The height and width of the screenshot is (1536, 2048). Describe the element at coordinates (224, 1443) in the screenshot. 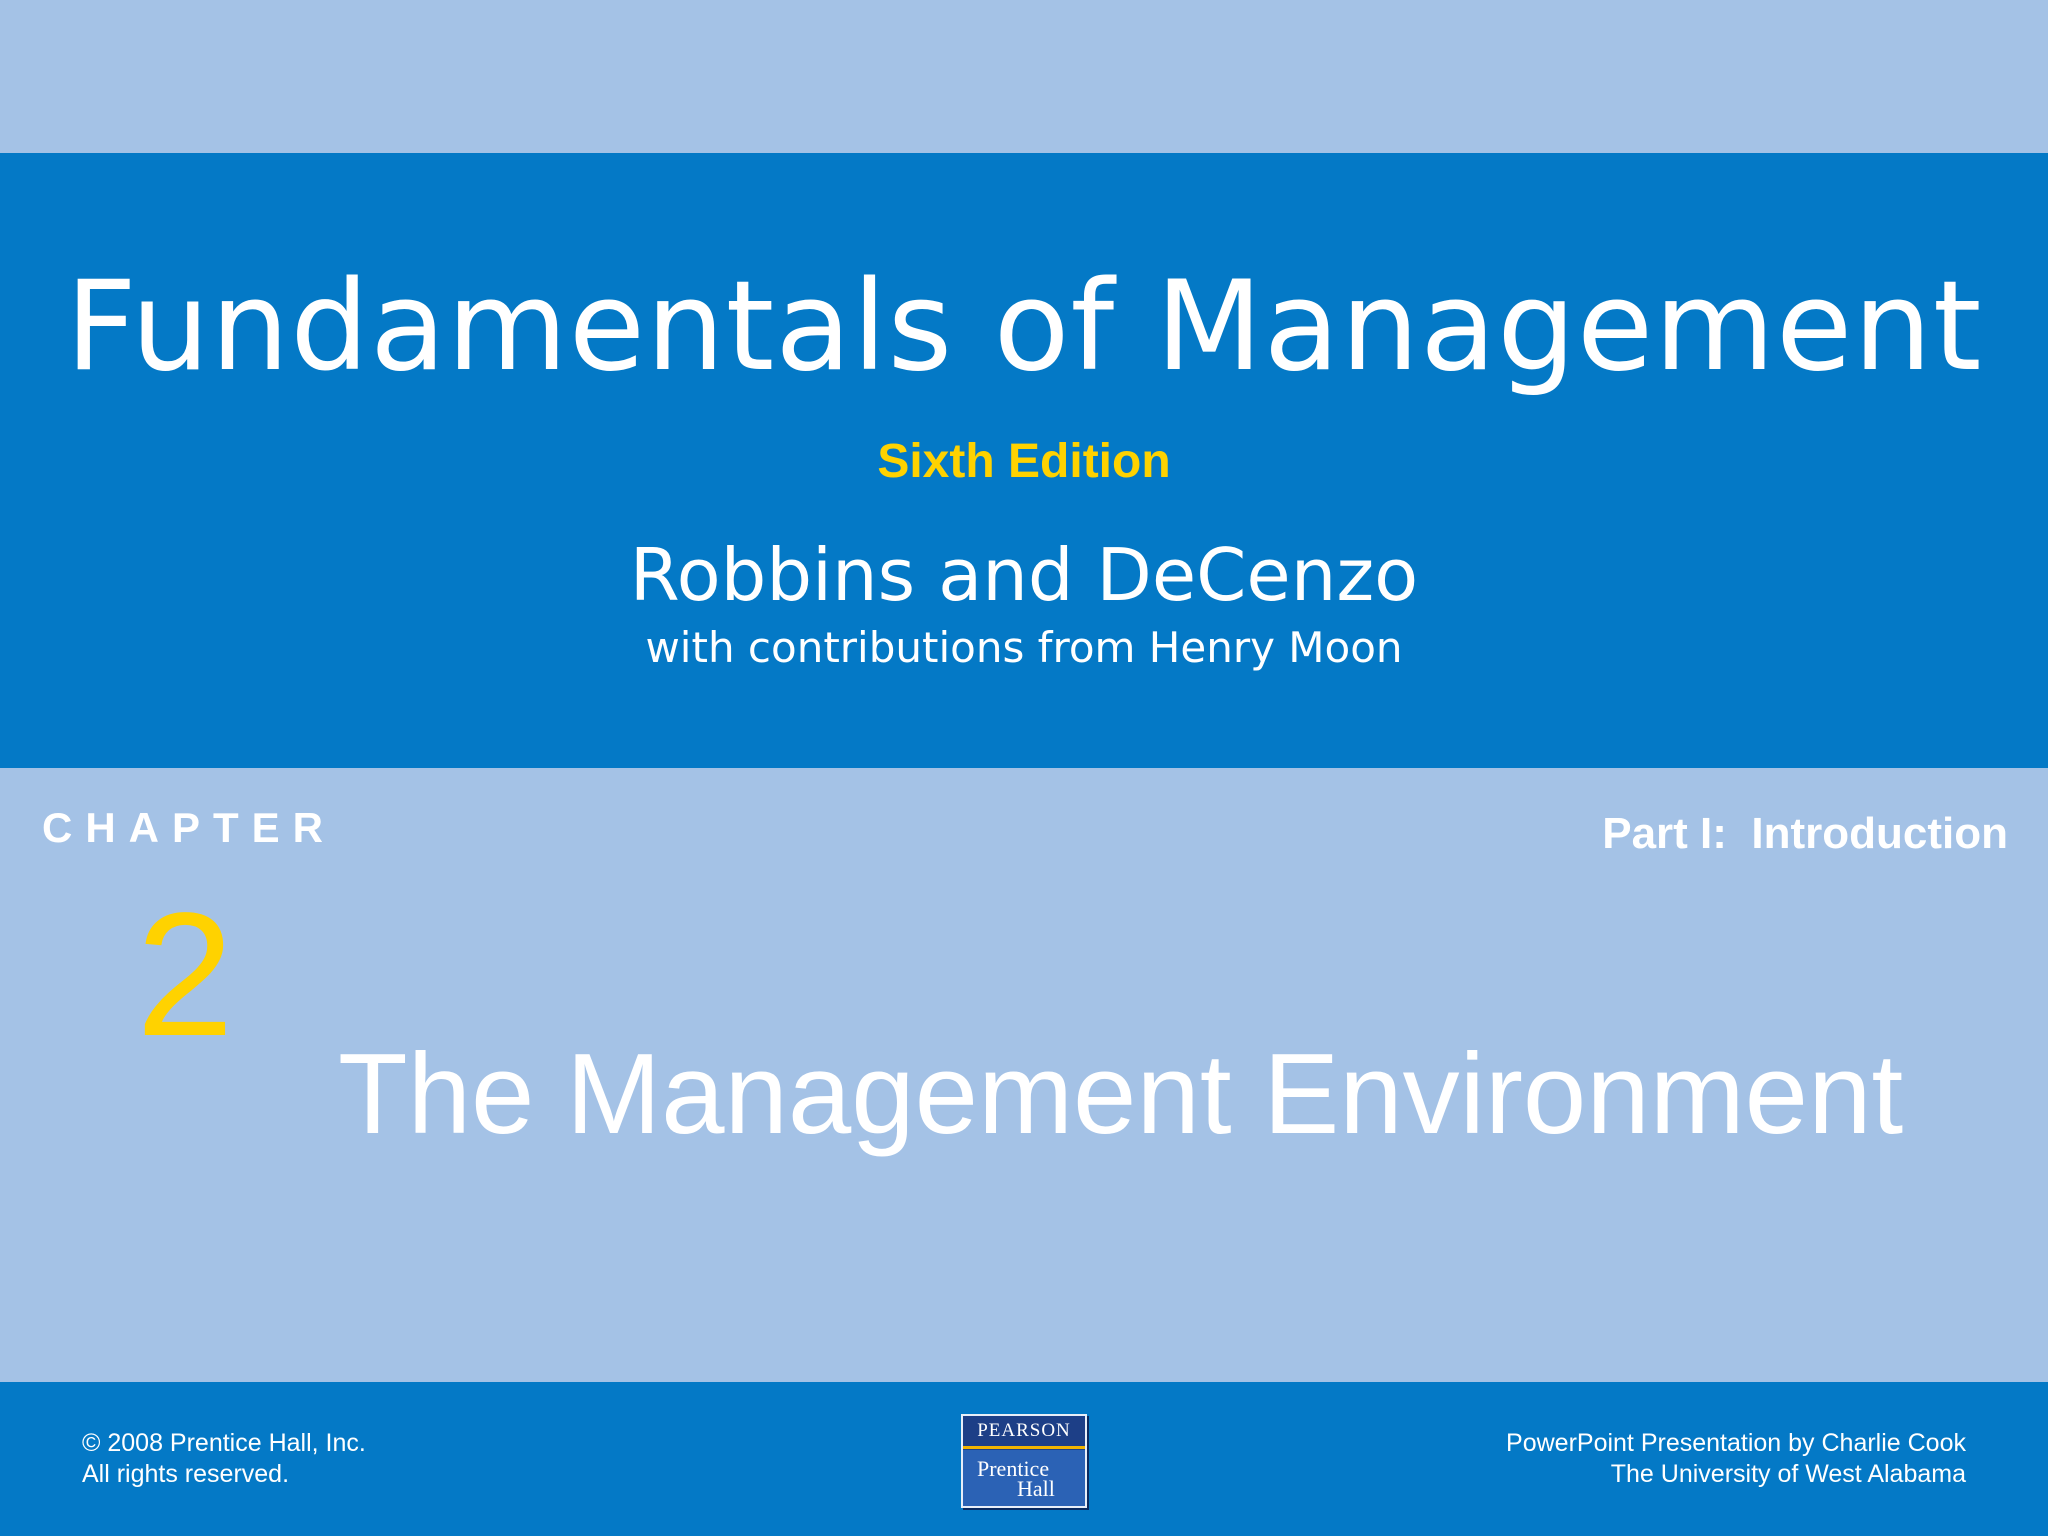

I see `copyright-line: © 2008 Prentice Hall, Inc.` at that location.